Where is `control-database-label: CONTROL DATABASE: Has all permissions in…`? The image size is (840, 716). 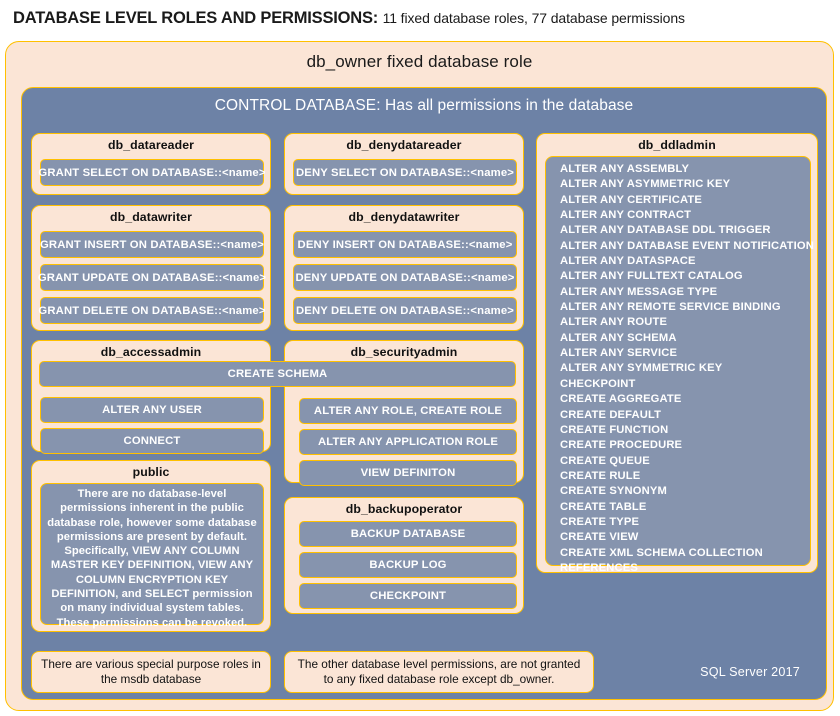 control-database-label: CONTROL DATABASE: Has all permissions in… is located at coordinates (424, 105).